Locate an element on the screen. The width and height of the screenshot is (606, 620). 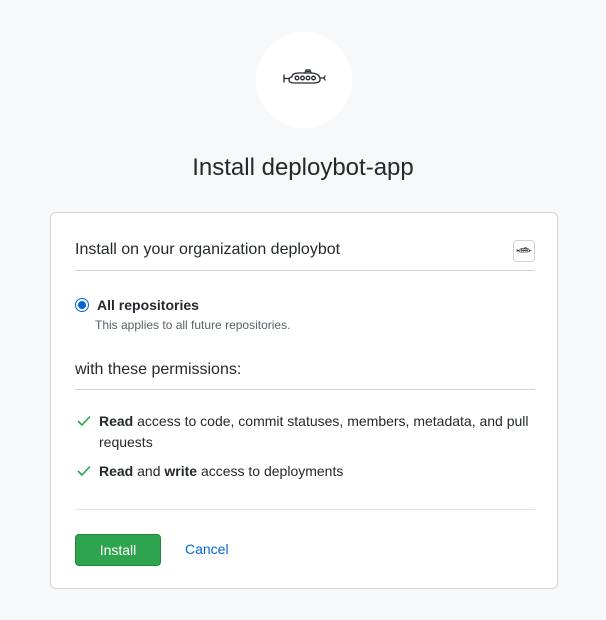
permission-level: write is located at coordinates (181, 471).